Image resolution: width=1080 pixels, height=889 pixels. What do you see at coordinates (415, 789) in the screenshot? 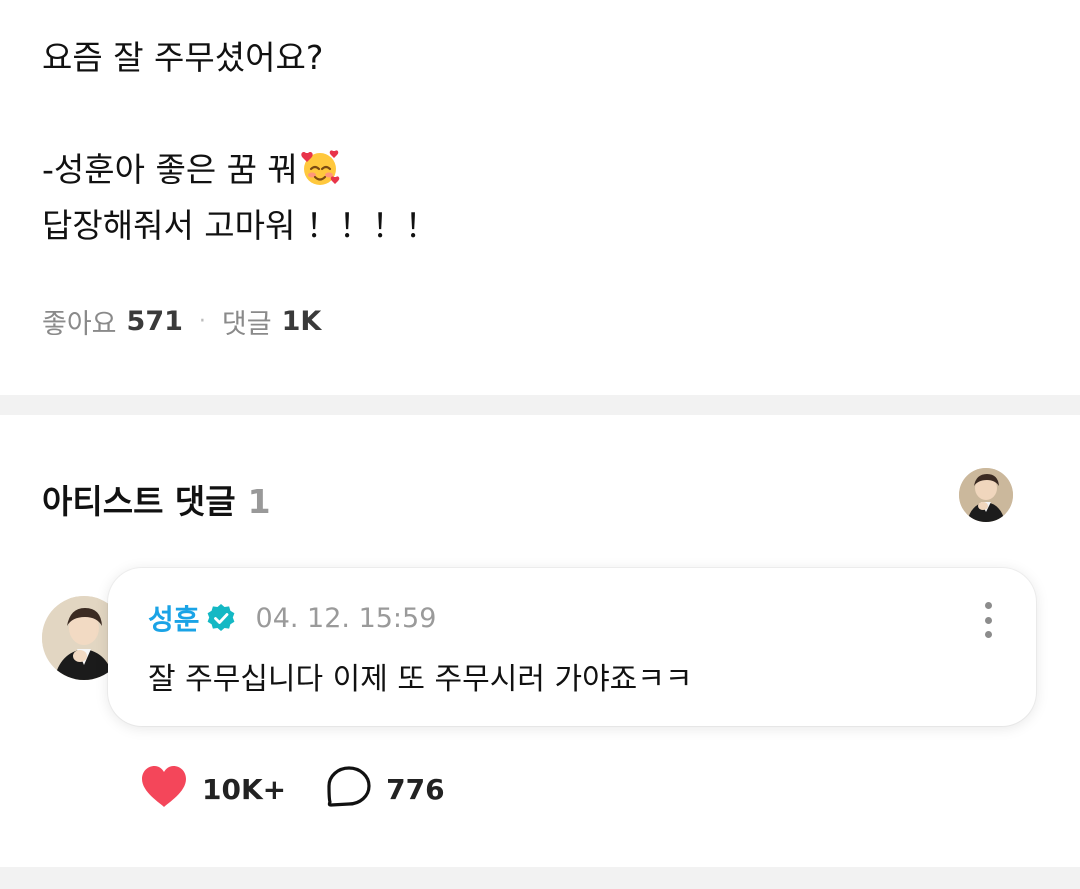
I see `reply-count: 776` at bounding box center [415, 789].